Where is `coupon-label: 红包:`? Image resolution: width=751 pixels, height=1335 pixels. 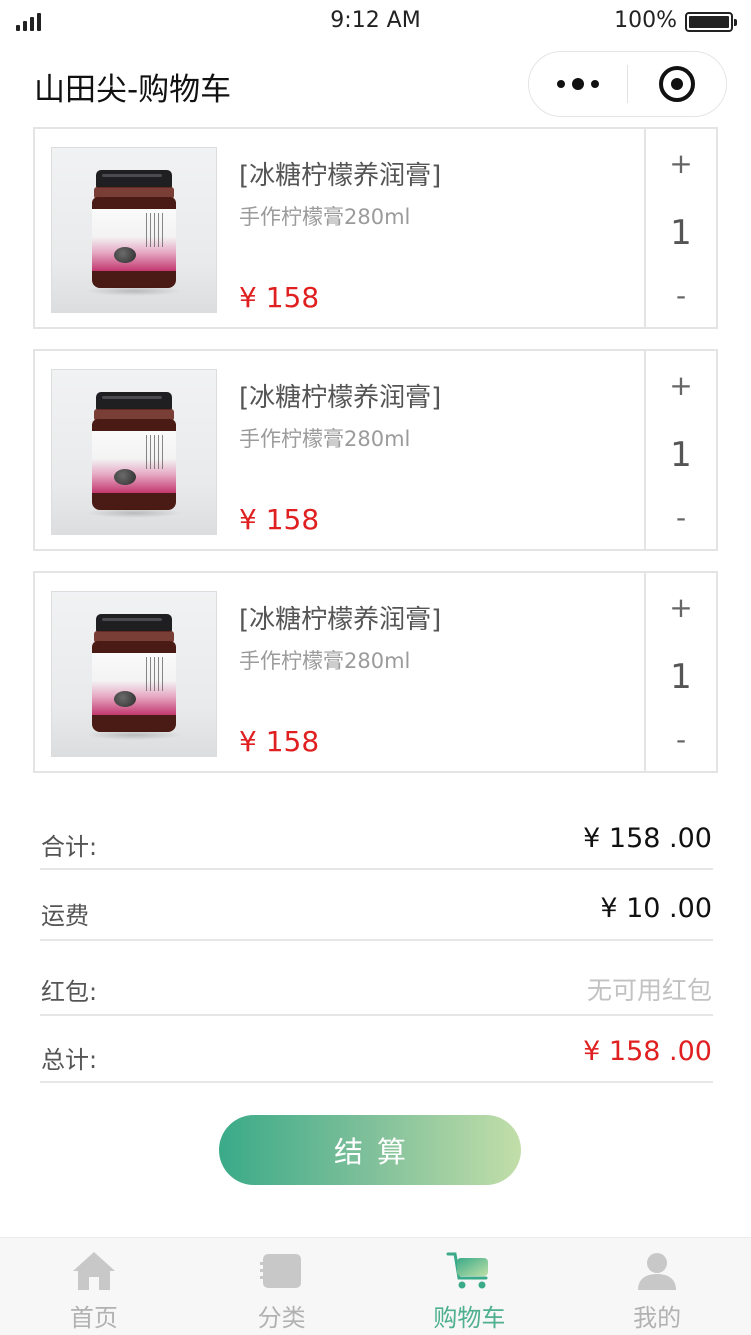
coupon-label: 红包: is located at coordinates (69, 992).